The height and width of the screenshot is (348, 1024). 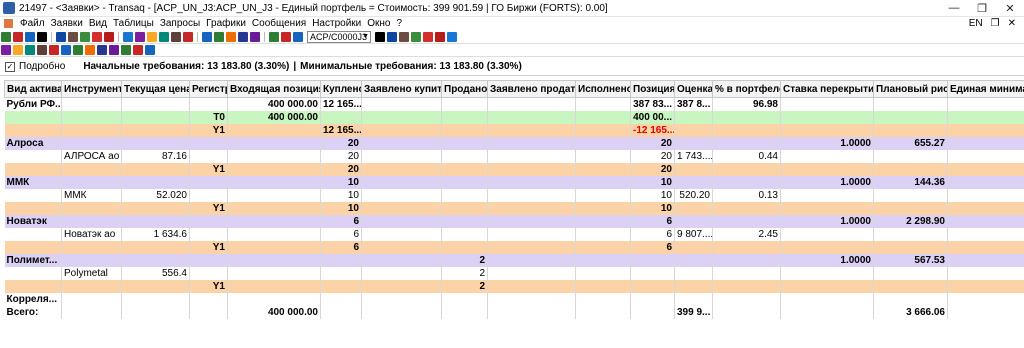 I want to click on column-header: Единая минимал, so click(x=985, y=89).